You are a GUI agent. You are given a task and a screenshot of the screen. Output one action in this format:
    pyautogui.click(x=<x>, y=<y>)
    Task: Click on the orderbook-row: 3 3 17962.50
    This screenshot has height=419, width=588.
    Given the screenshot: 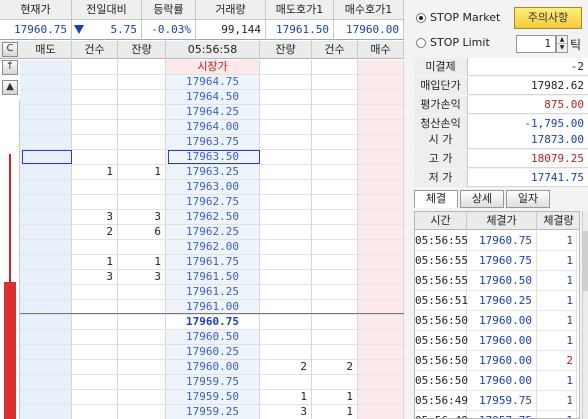 What is the action you would take?
    pyautogui.click(x=212, y=217)
    